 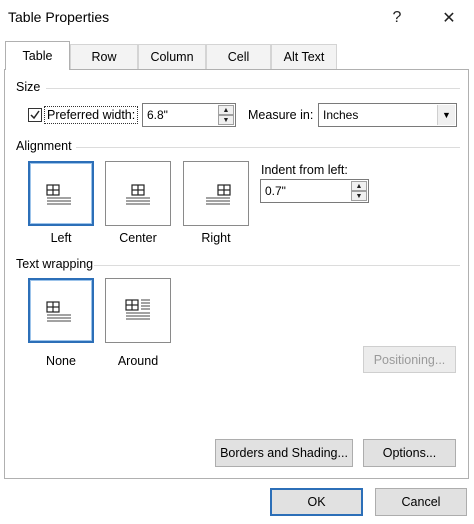 I want to click on tab-table: Table, so click(x=37, y=55).